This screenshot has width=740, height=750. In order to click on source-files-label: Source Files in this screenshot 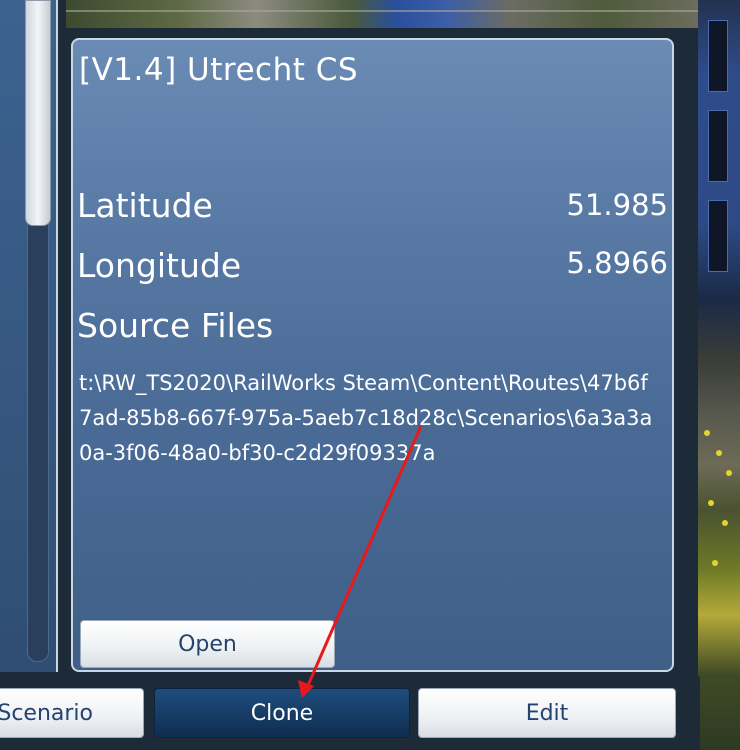, I will do `click(175, 325)`.